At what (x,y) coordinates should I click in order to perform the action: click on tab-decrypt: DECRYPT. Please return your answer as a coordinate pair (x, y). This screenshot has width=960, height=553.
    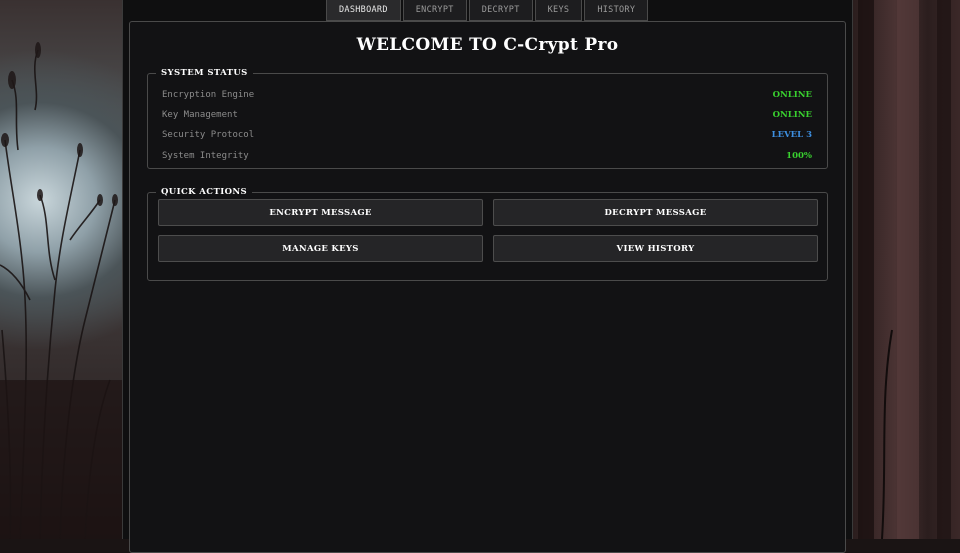
    Looking at the image, I should click on (500, 10).